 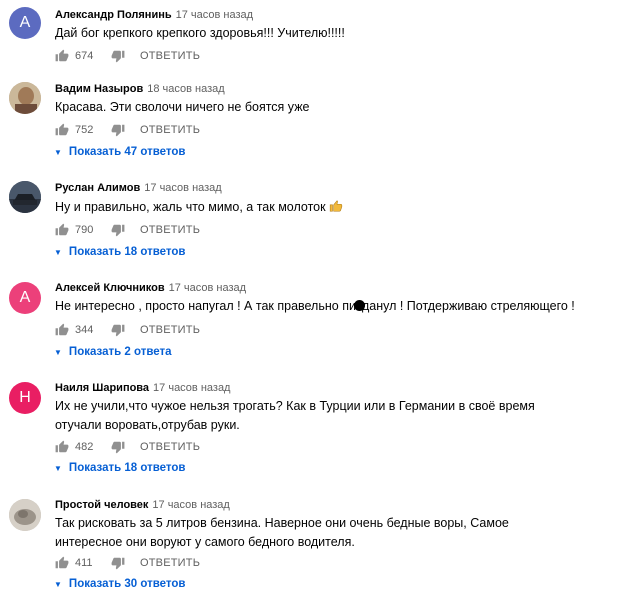 I want to click on comment-author: Наиля Шарипова, so click(x=102, y=388).